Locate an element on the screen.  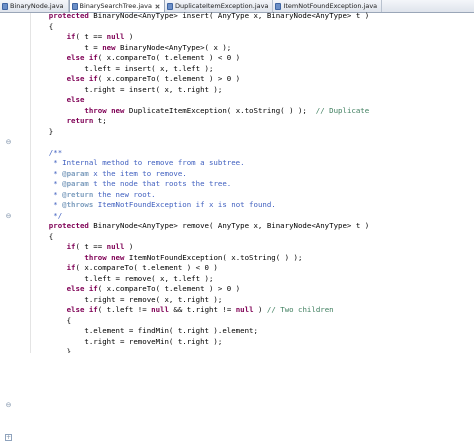
code-token: ItemNotFoundException( x.toString( ) ); is located at coordinates (213, 257).